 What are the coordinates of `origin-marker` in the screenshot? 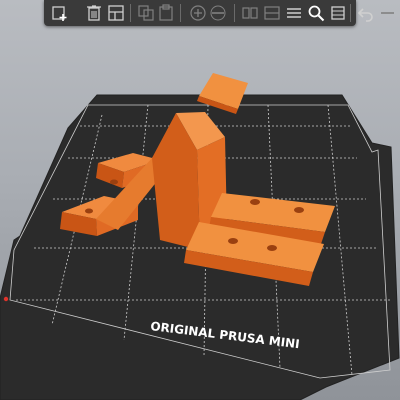 It's located at (6, 299).